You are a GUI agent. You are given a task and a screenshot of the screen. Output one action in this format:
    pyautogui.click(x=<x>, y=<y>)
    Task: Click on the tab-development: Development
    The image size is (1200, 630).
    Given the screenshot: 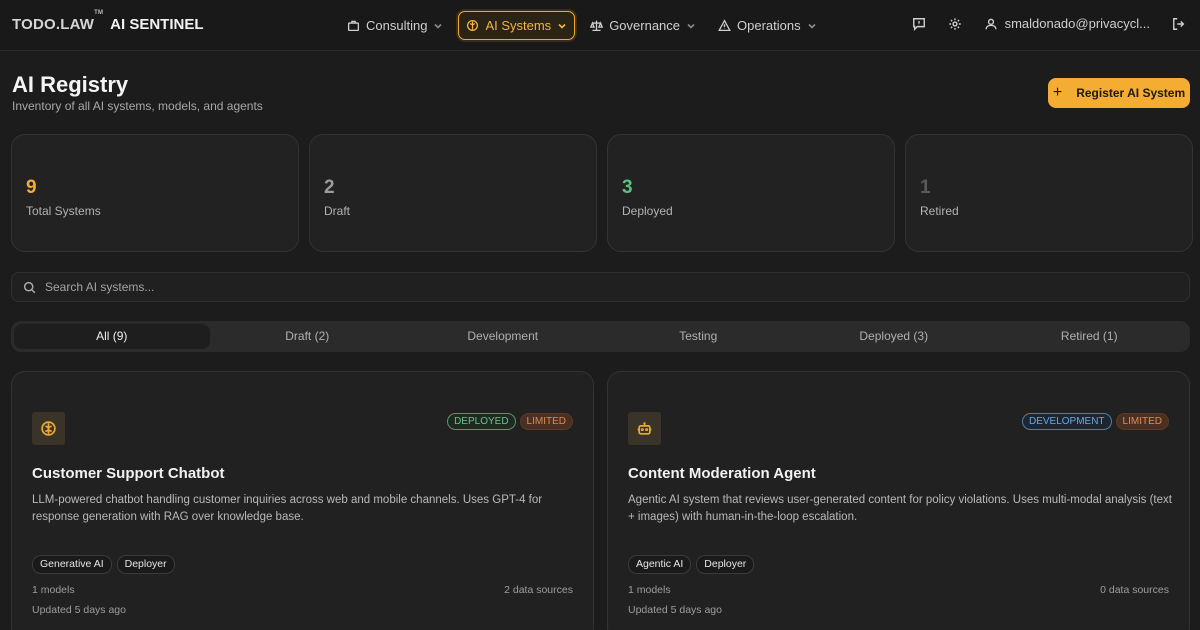 What is the action you would take?
    pyautogui.click(x=503, y=336)
    